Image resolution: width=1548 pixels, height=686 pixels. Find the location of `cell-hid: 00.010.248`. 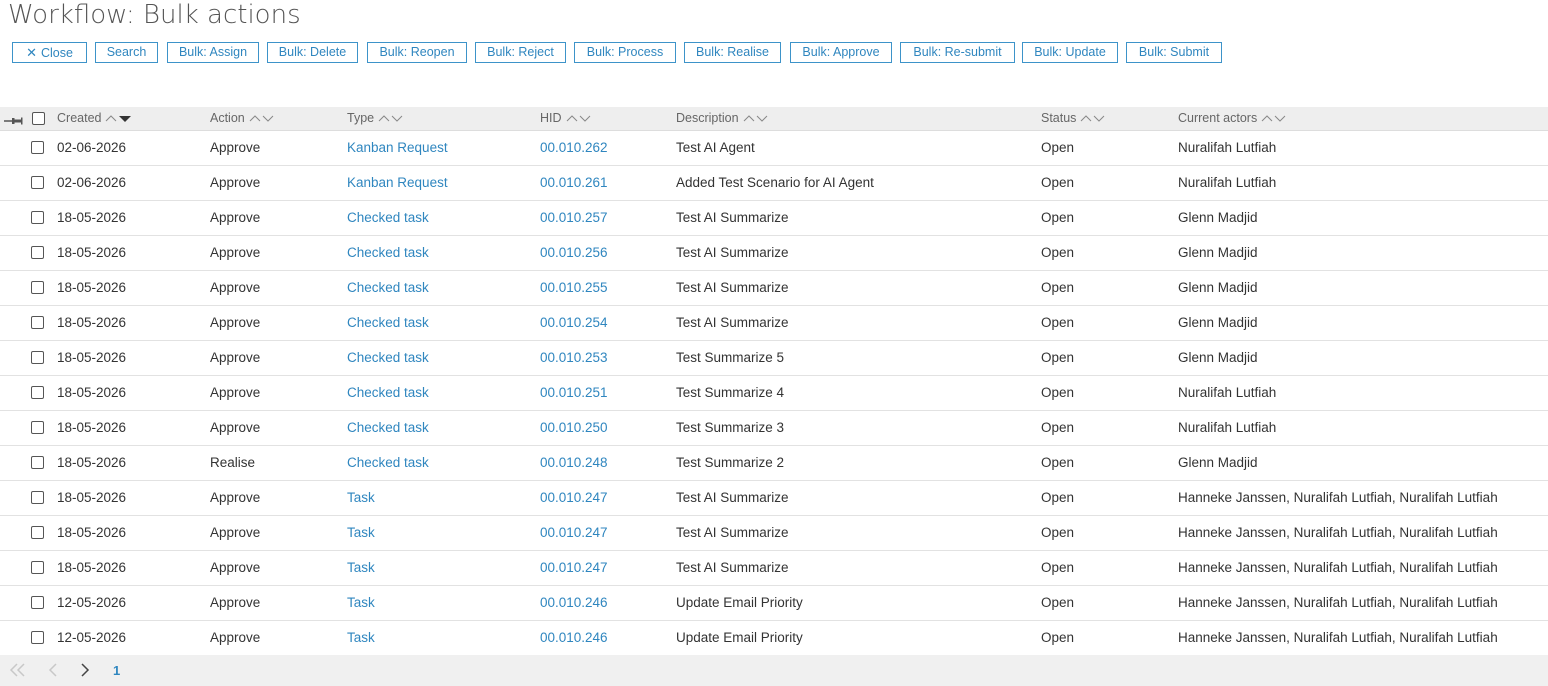

cell-hid: 00.010.248 is located at coordinates (574, 462).